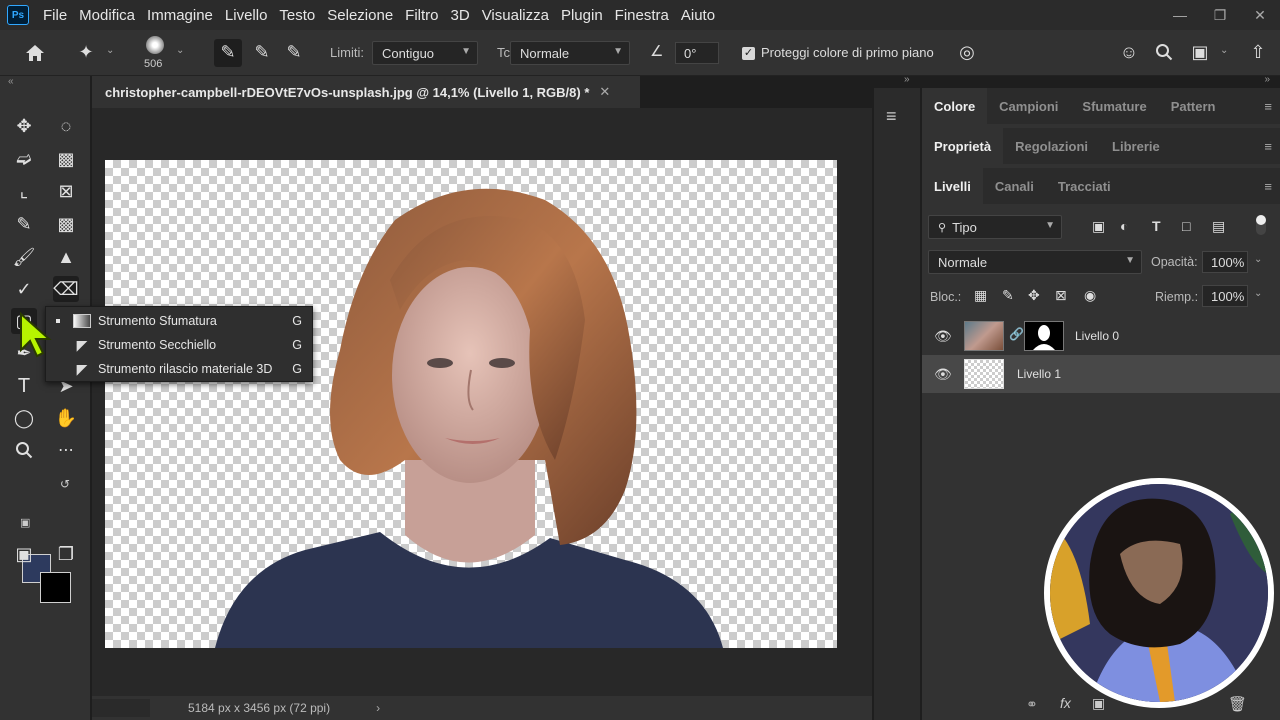  I want to click on chevron-right-icon: ›, so click(378, 708).